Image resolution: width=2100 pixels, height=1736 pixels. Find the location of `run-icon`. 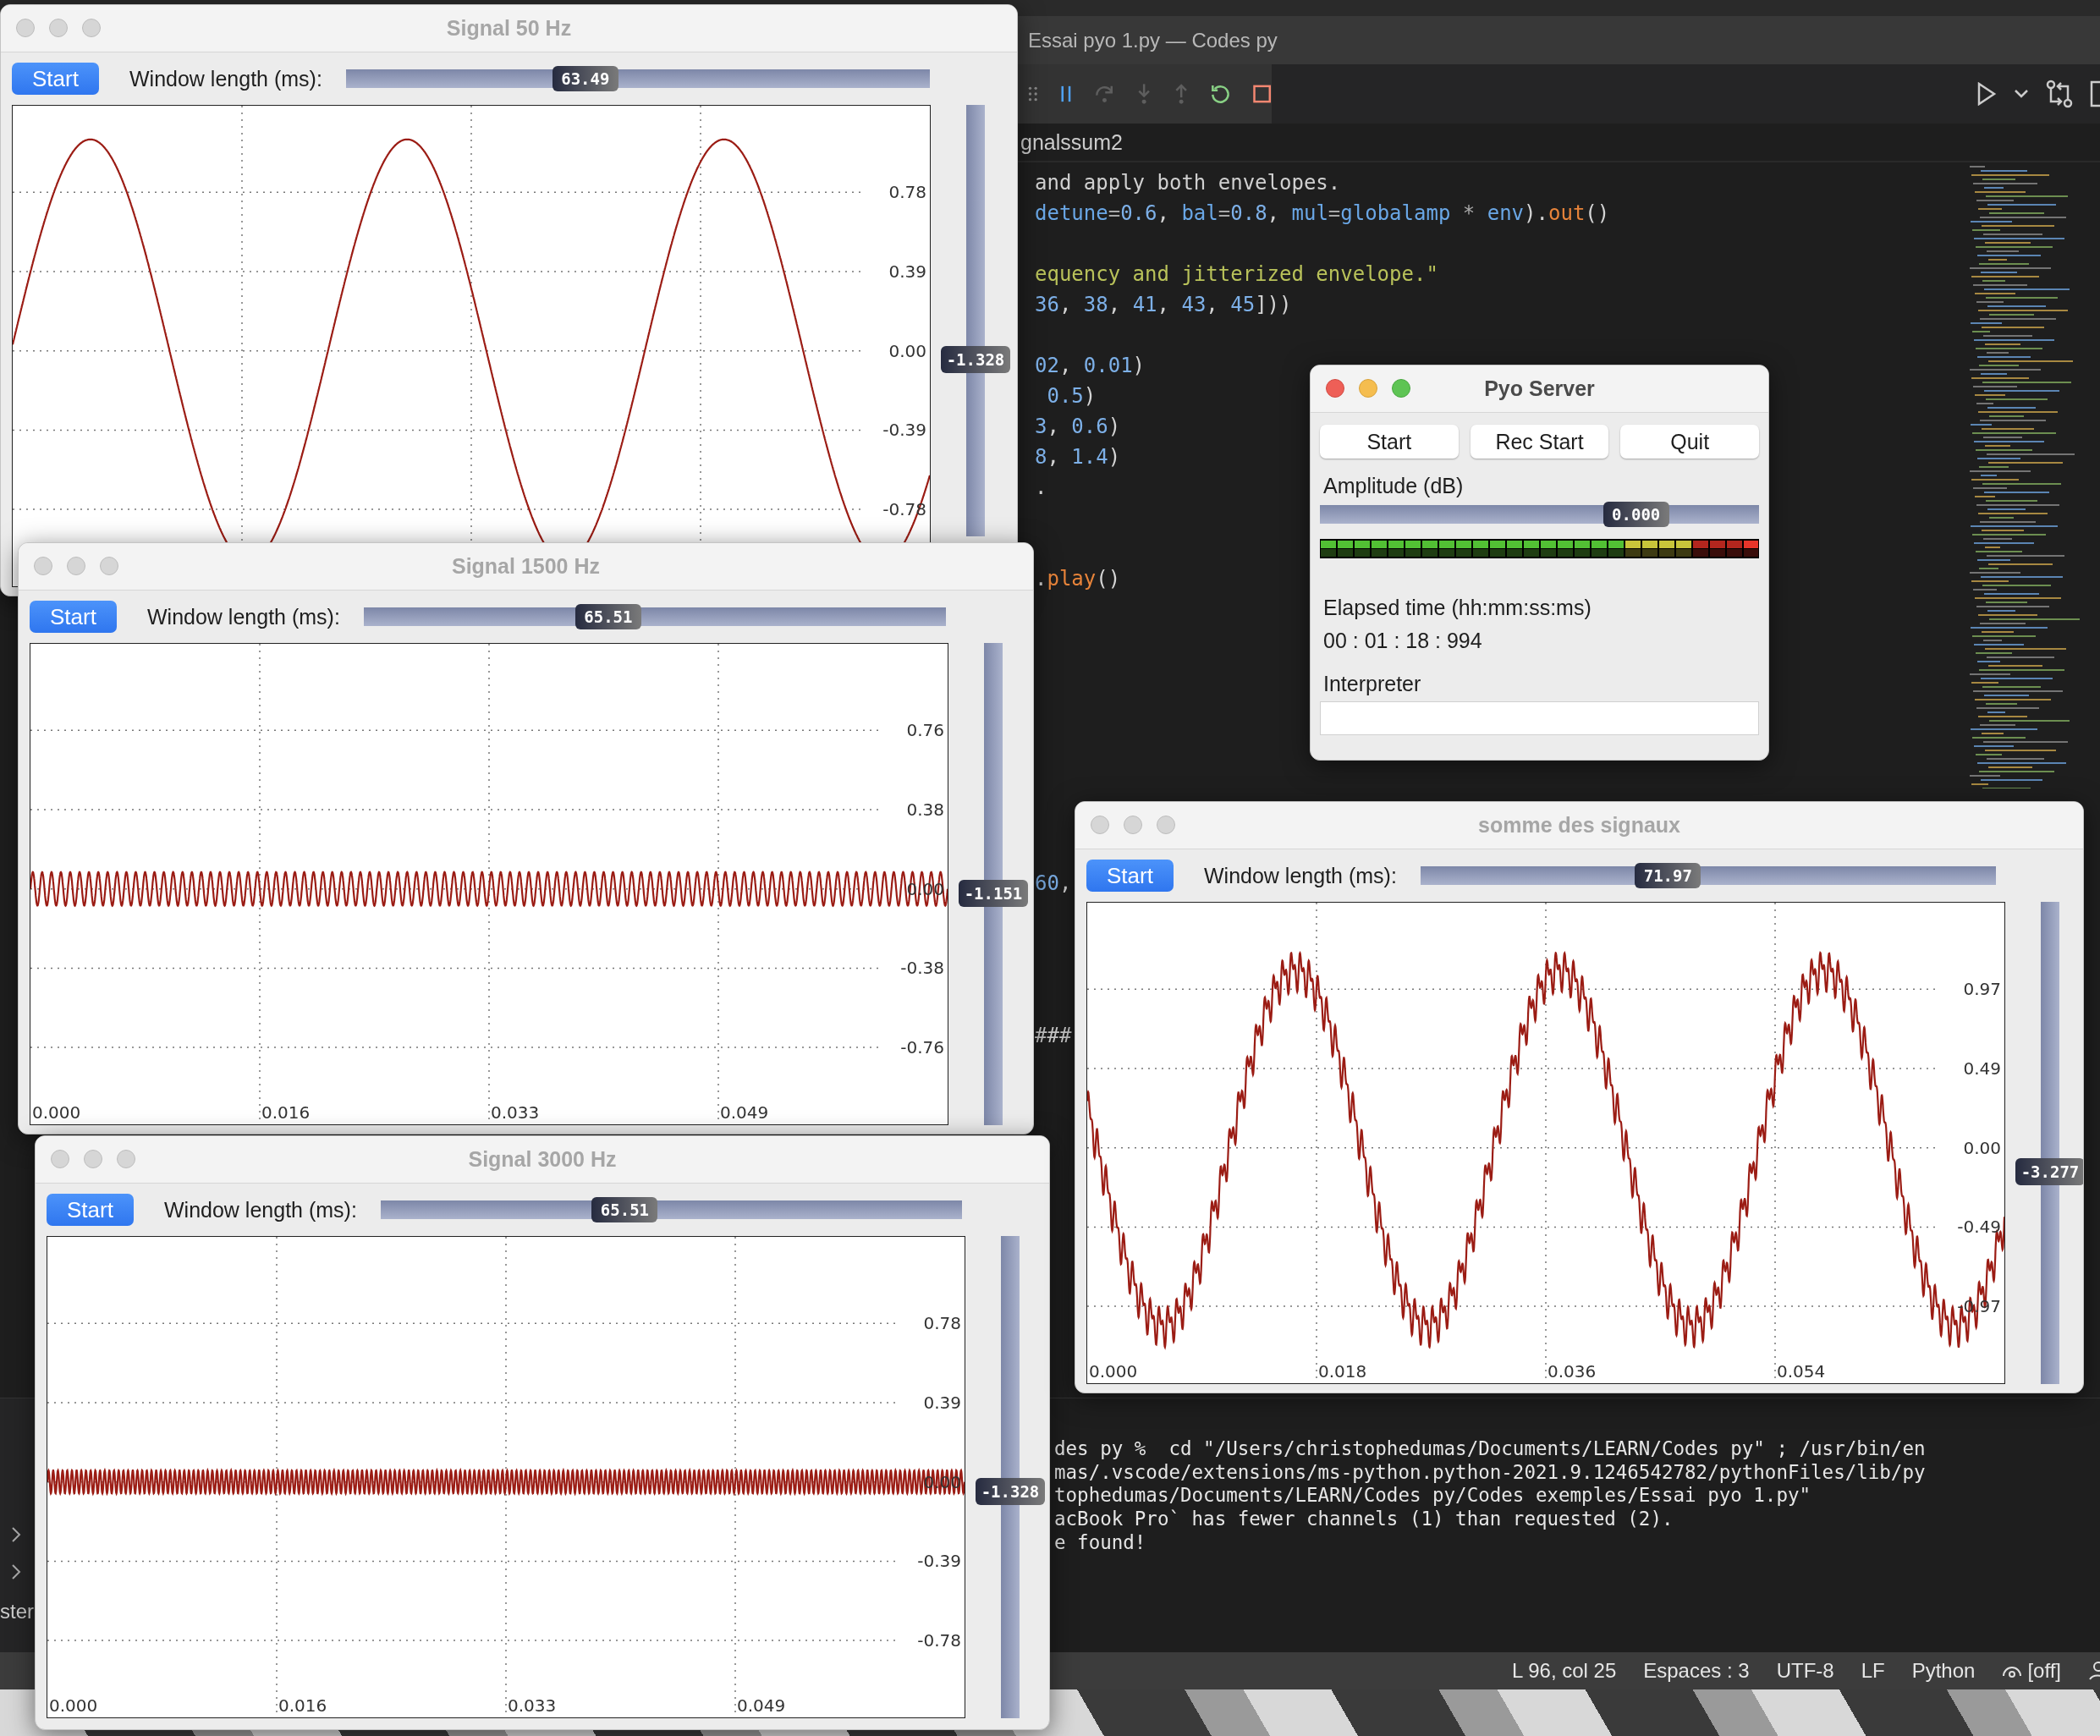

run-icon is located at coordinates (1987, 94).